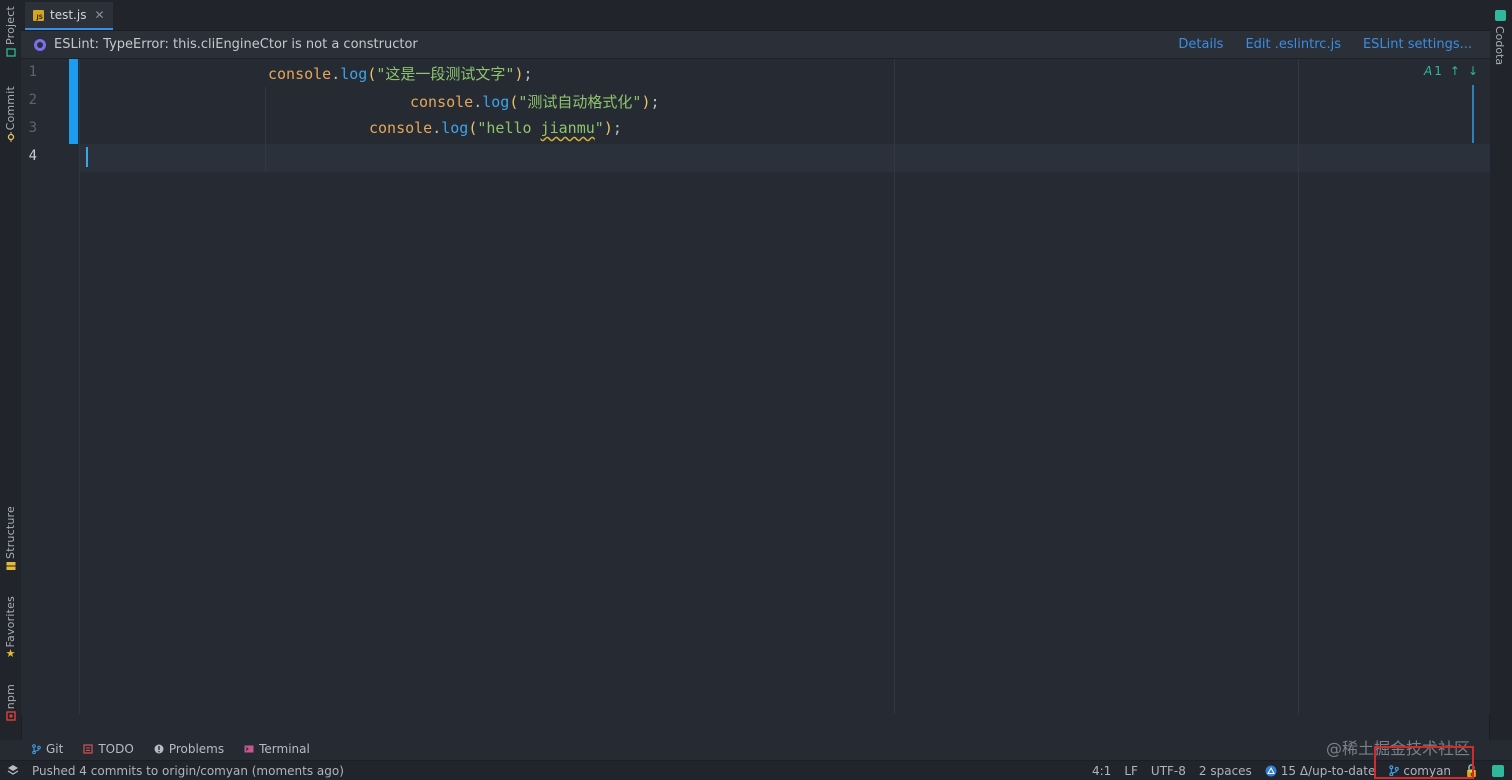 Image resolution: width=1512 pixels, height=780 pixels. I want to click on todo-icon, so click(88, 749).